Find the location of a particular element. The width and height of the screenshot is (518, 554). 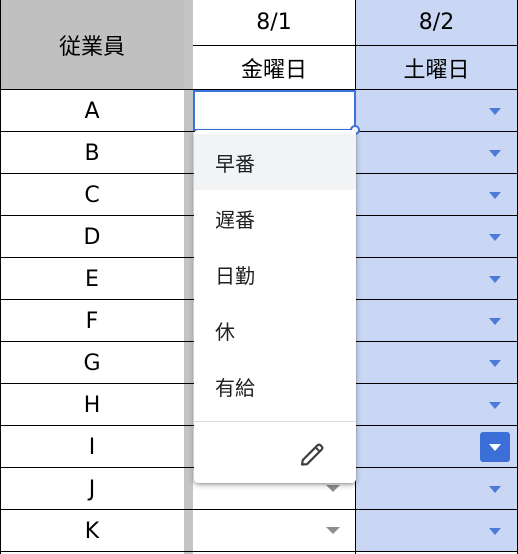

dropdown-option: 有給 is located at coordinates (275, 386).